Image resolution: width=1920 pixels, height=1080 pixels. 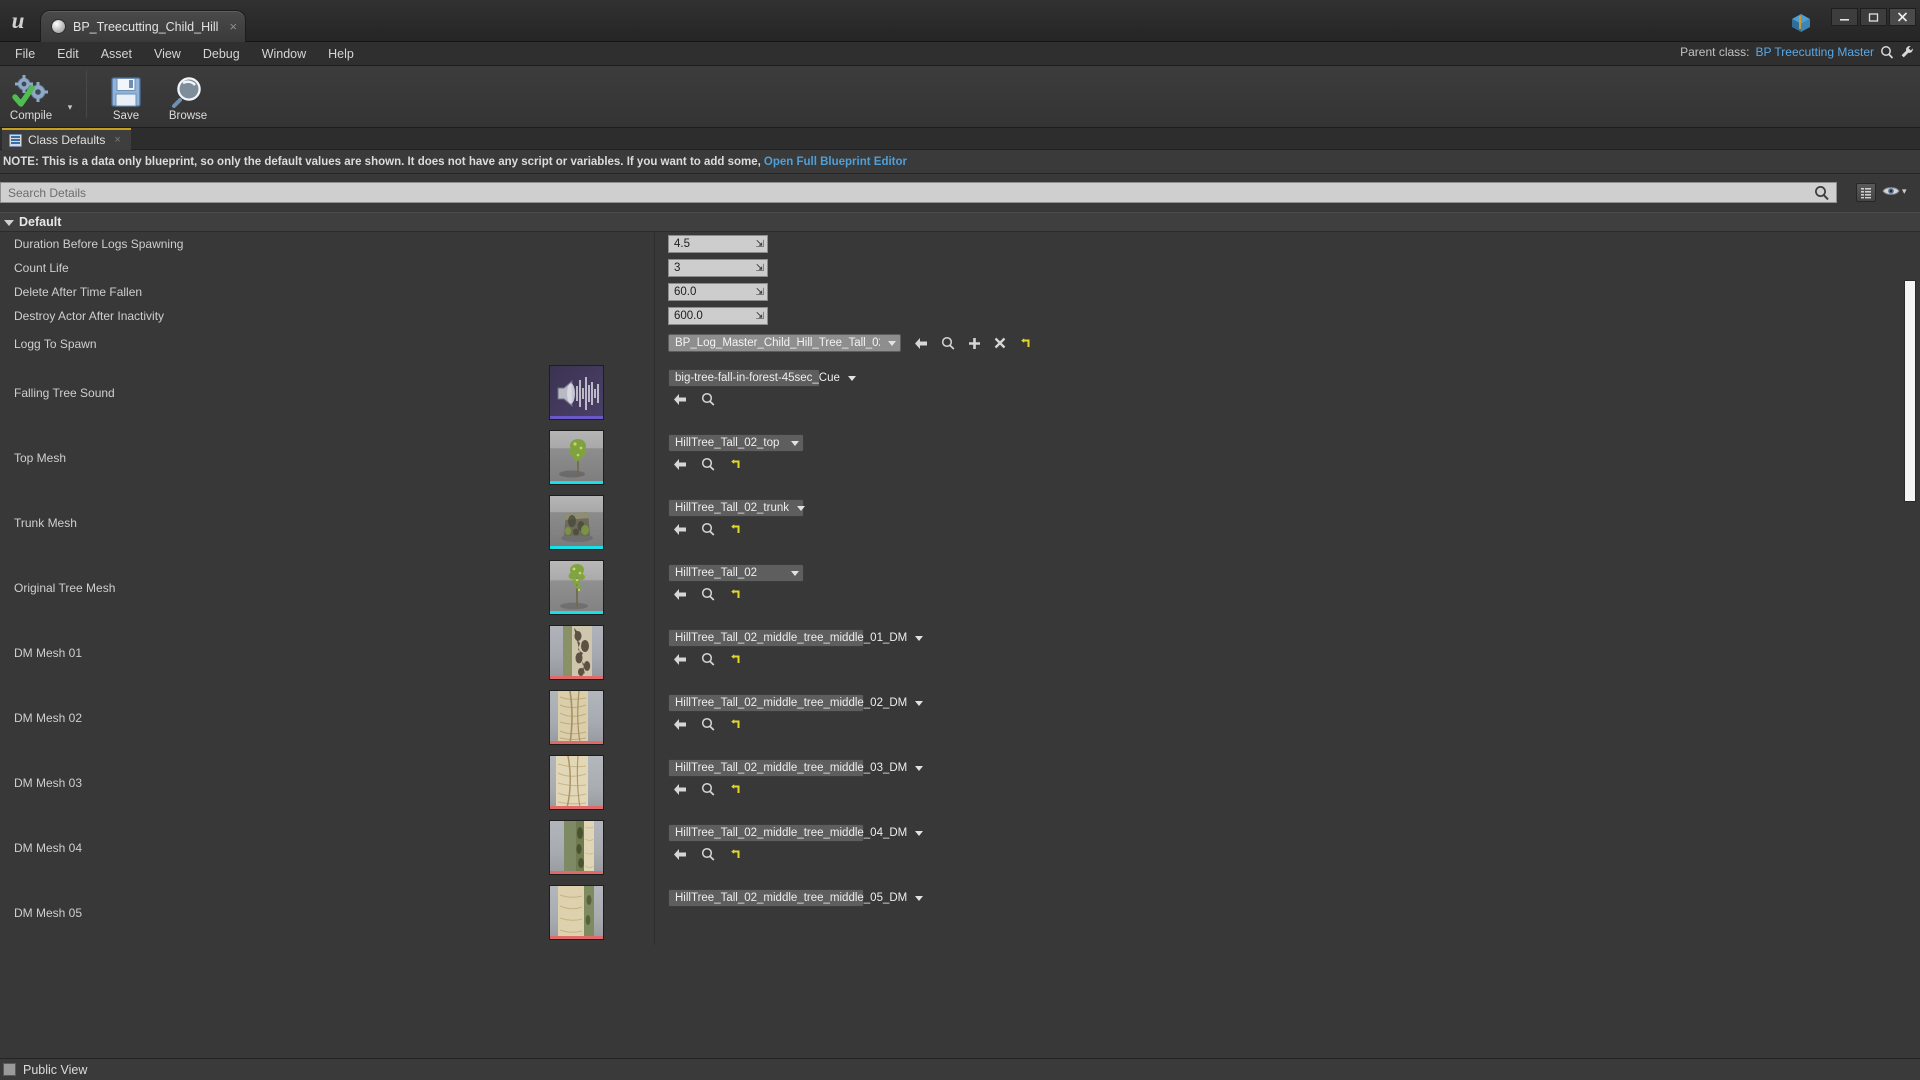 What do you see at coordinates (126, 96) in the screenshot?
I see `save-button: Save` at bounding box center [126, 96].